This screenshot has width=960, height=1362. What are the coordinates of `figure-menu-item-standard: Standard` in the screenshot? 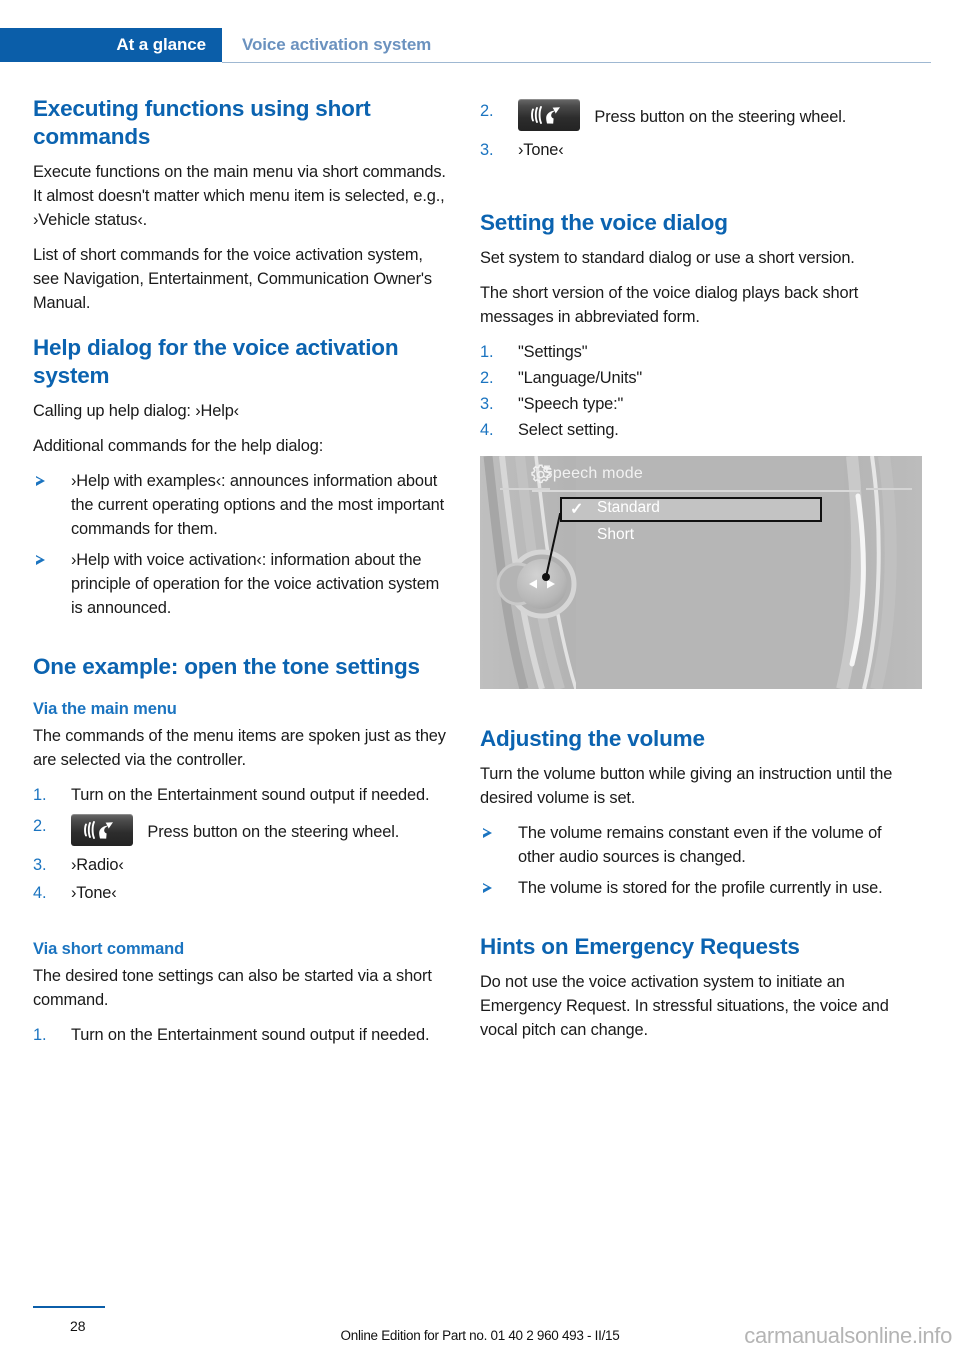 It's located at (628, 508).